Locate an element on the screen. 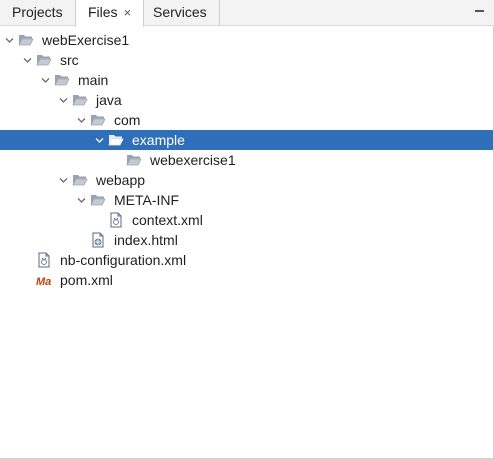 This screenshot has width=494, height=459. tab-projects: Projects is located at coordinates (38, 13).